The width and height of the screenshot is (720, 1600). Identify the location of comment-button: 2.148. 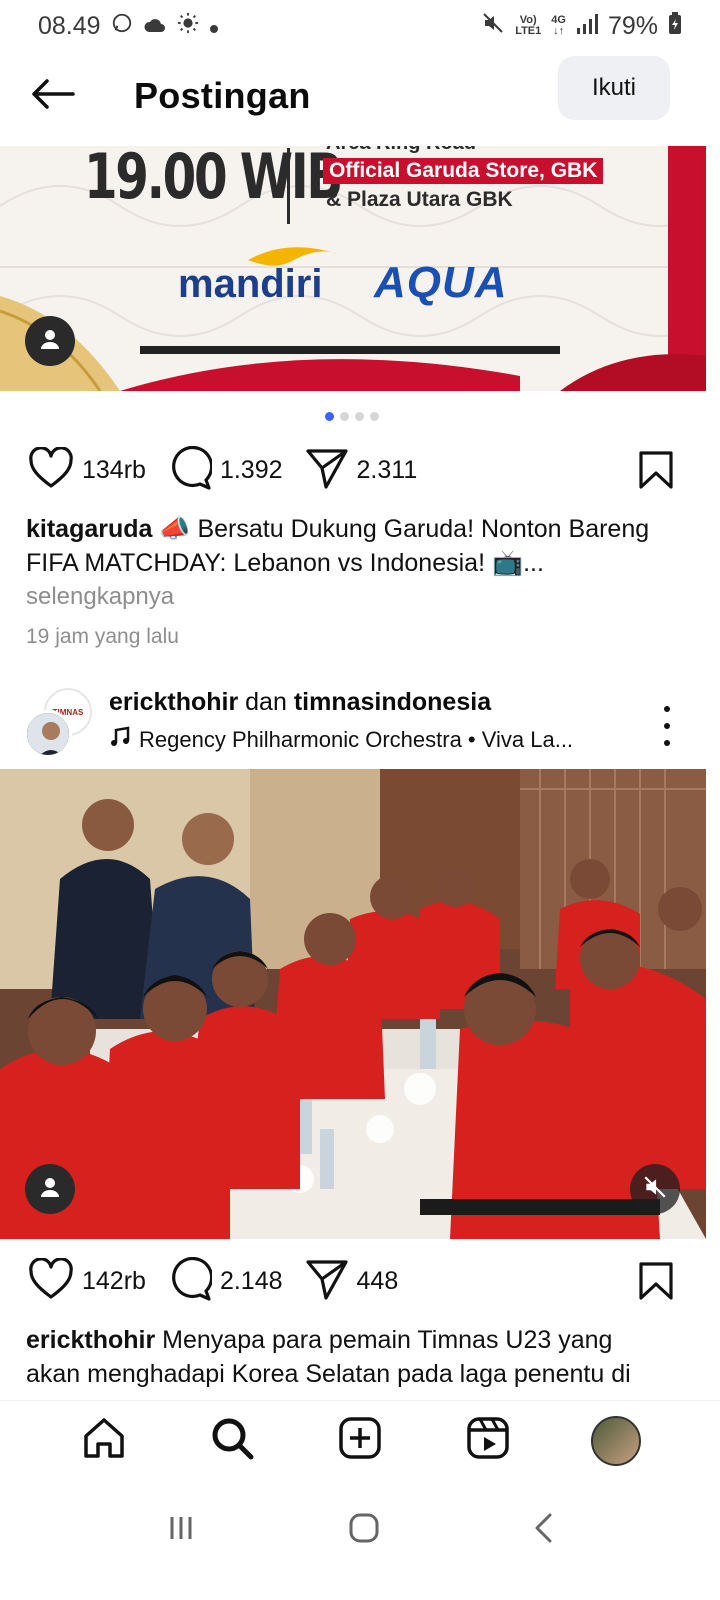
(225, 1281).